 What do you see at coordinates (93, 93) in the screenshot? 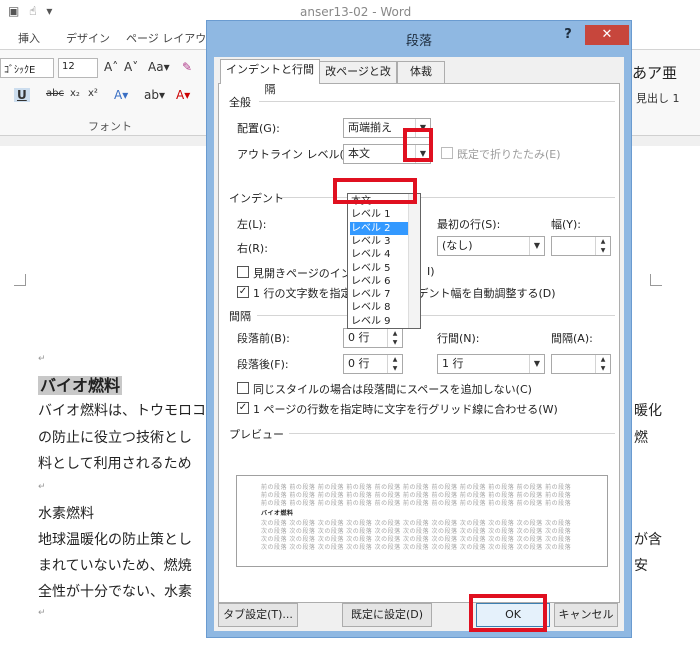
I see `superscript-icon: x²` at bounding box center [93, 93].